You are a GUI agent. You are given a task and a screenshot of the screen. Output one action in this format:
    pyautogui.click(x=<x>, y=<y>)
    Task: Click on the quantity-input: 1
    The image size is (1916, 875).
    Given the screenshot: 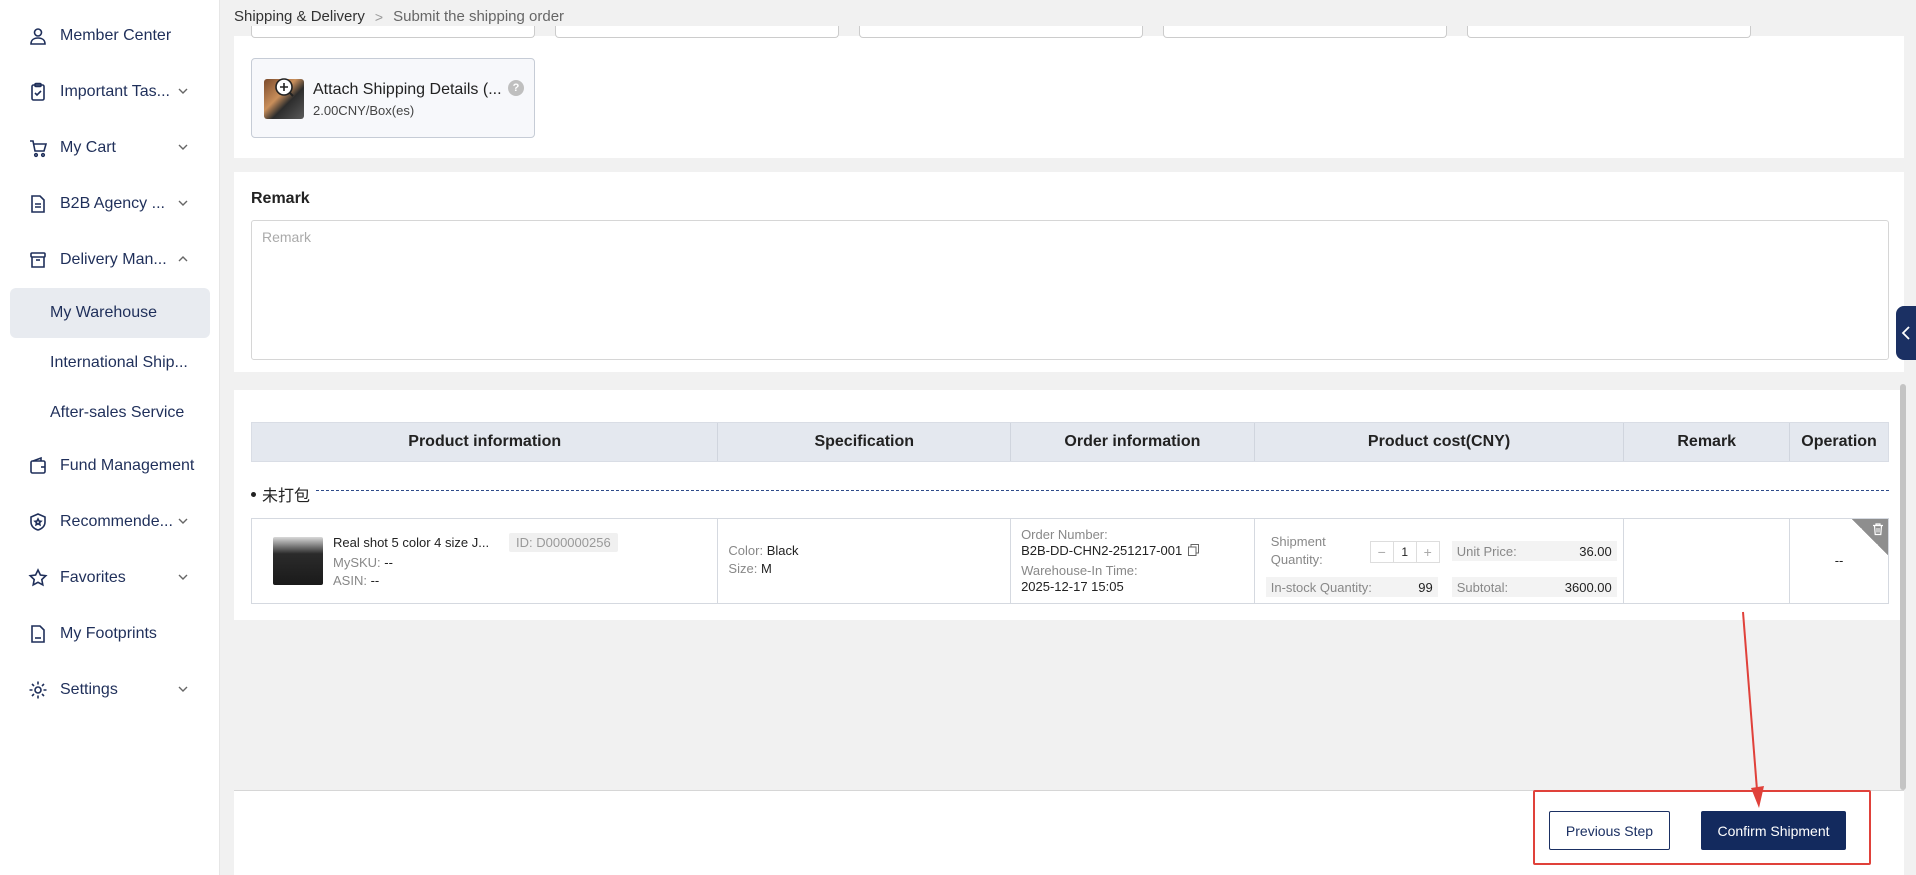 What is the action you would take?
    pyautogui.click(x=1404, y=552)
    